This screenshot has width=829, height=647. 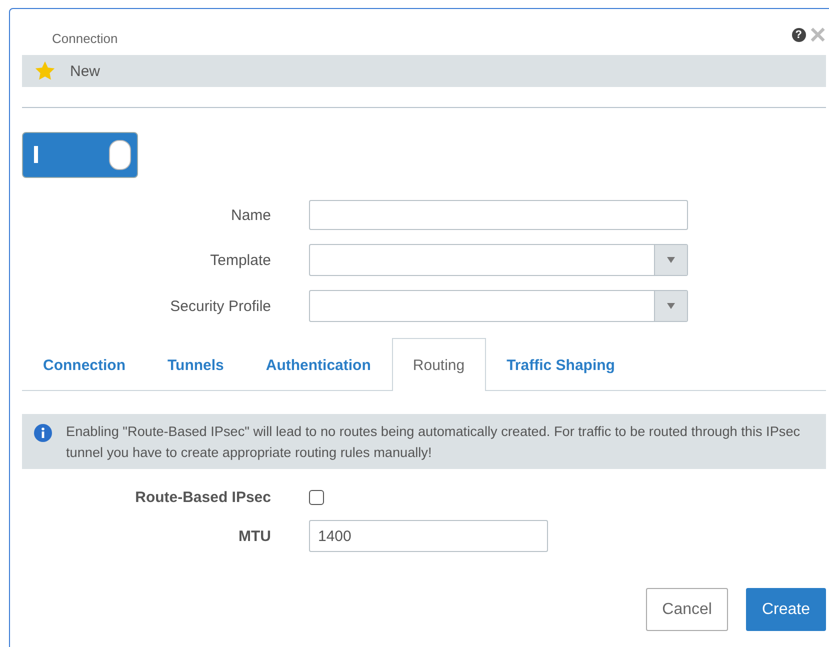 What do you see at coordinates (250, 215) in the screenshot?
I see `field-label: Name` at bounding box center [250, 215].